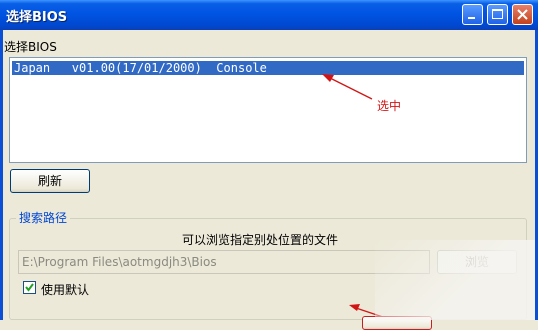 Image resolution: width=538 pixels, height=330 pixels. What do you see at coordinates (455, 280) in the screenshot?
I see `watermark-overlay` at bounding box center [455, 280].